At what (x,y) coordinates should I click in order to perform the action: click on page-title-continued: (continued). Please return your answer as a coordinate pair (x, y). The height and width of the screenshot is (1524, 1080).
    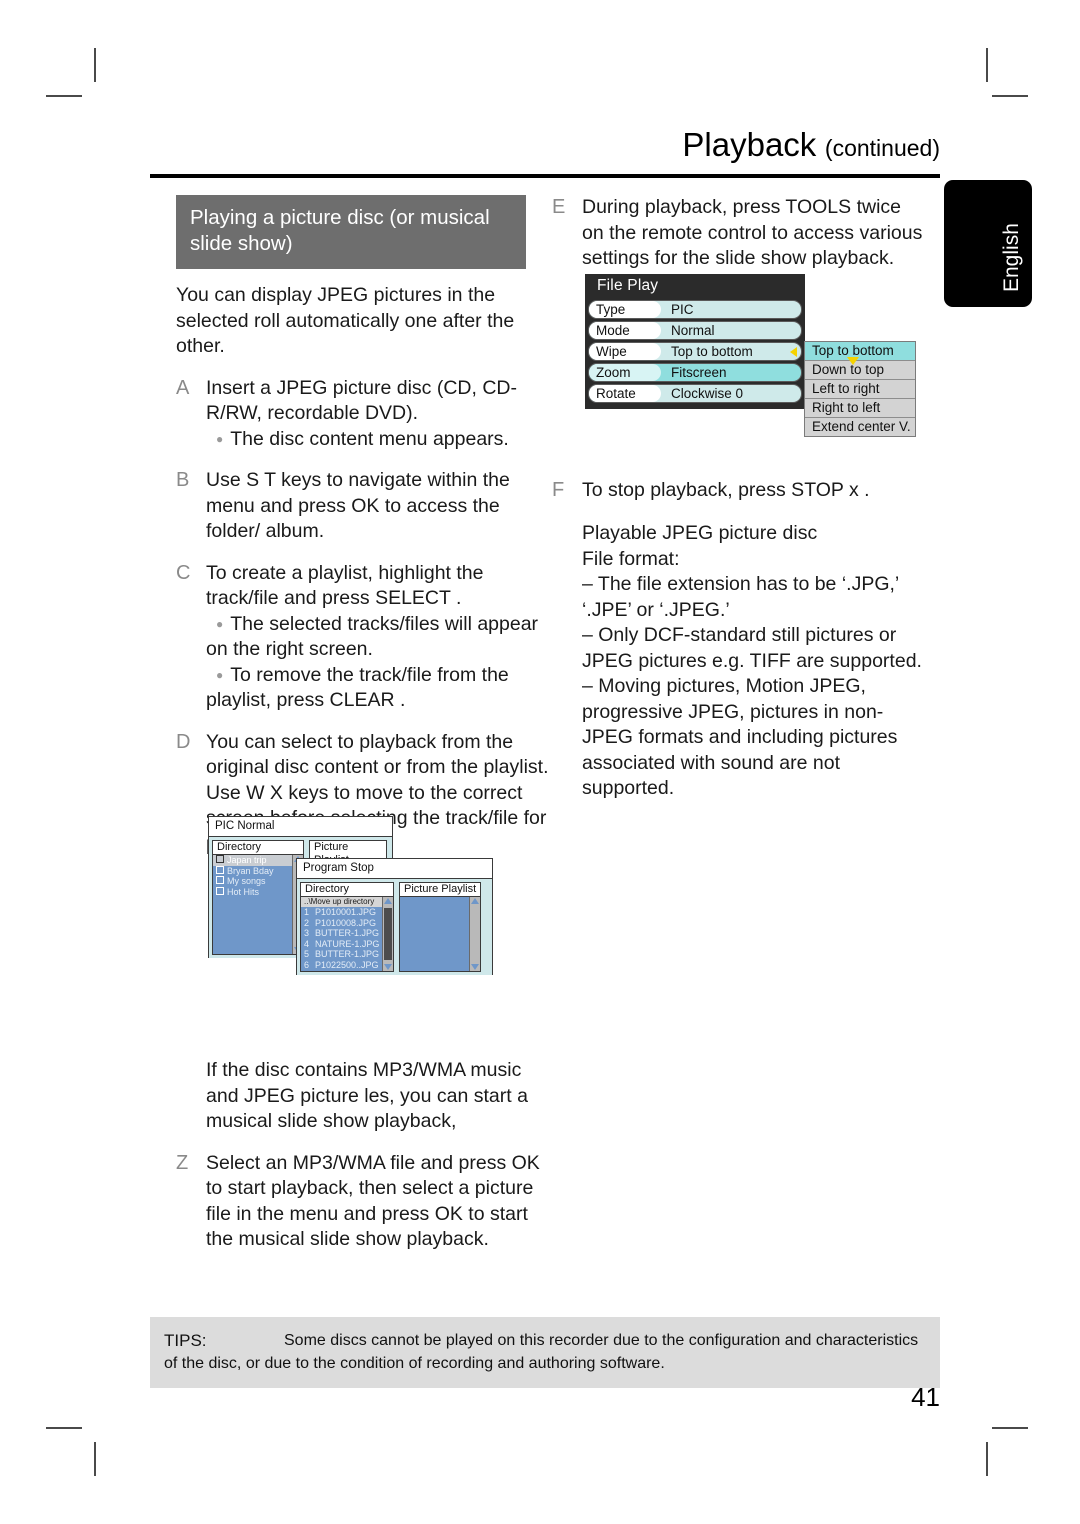
    Looking at the image, I should click on (882, 148).